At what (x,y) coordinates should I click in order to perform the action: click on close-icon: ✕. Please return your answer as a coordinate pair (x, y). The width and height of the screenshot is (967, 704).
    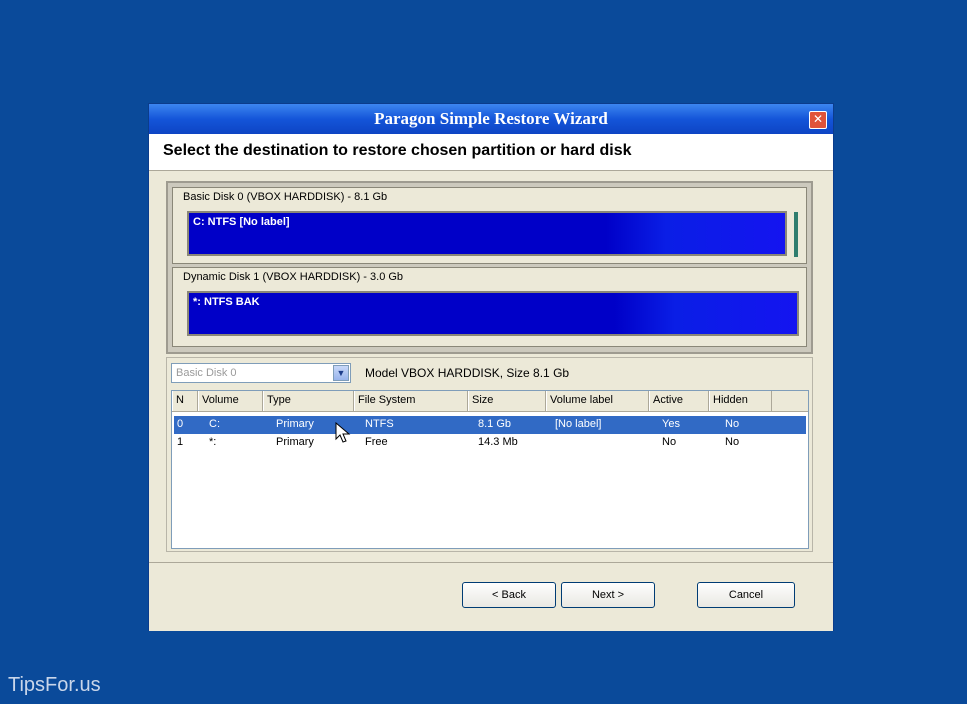
    Looking at the image, I should click on (818, 120).